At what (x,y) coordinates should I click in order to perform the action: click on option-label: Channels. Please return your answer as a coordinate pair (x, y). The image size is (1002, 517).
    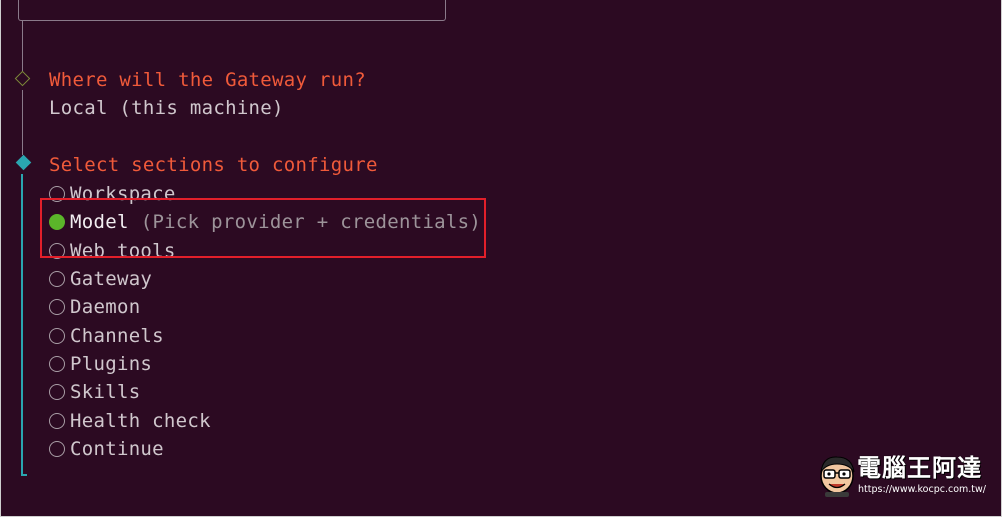
    Looking at the image, I should click on (117, 336).